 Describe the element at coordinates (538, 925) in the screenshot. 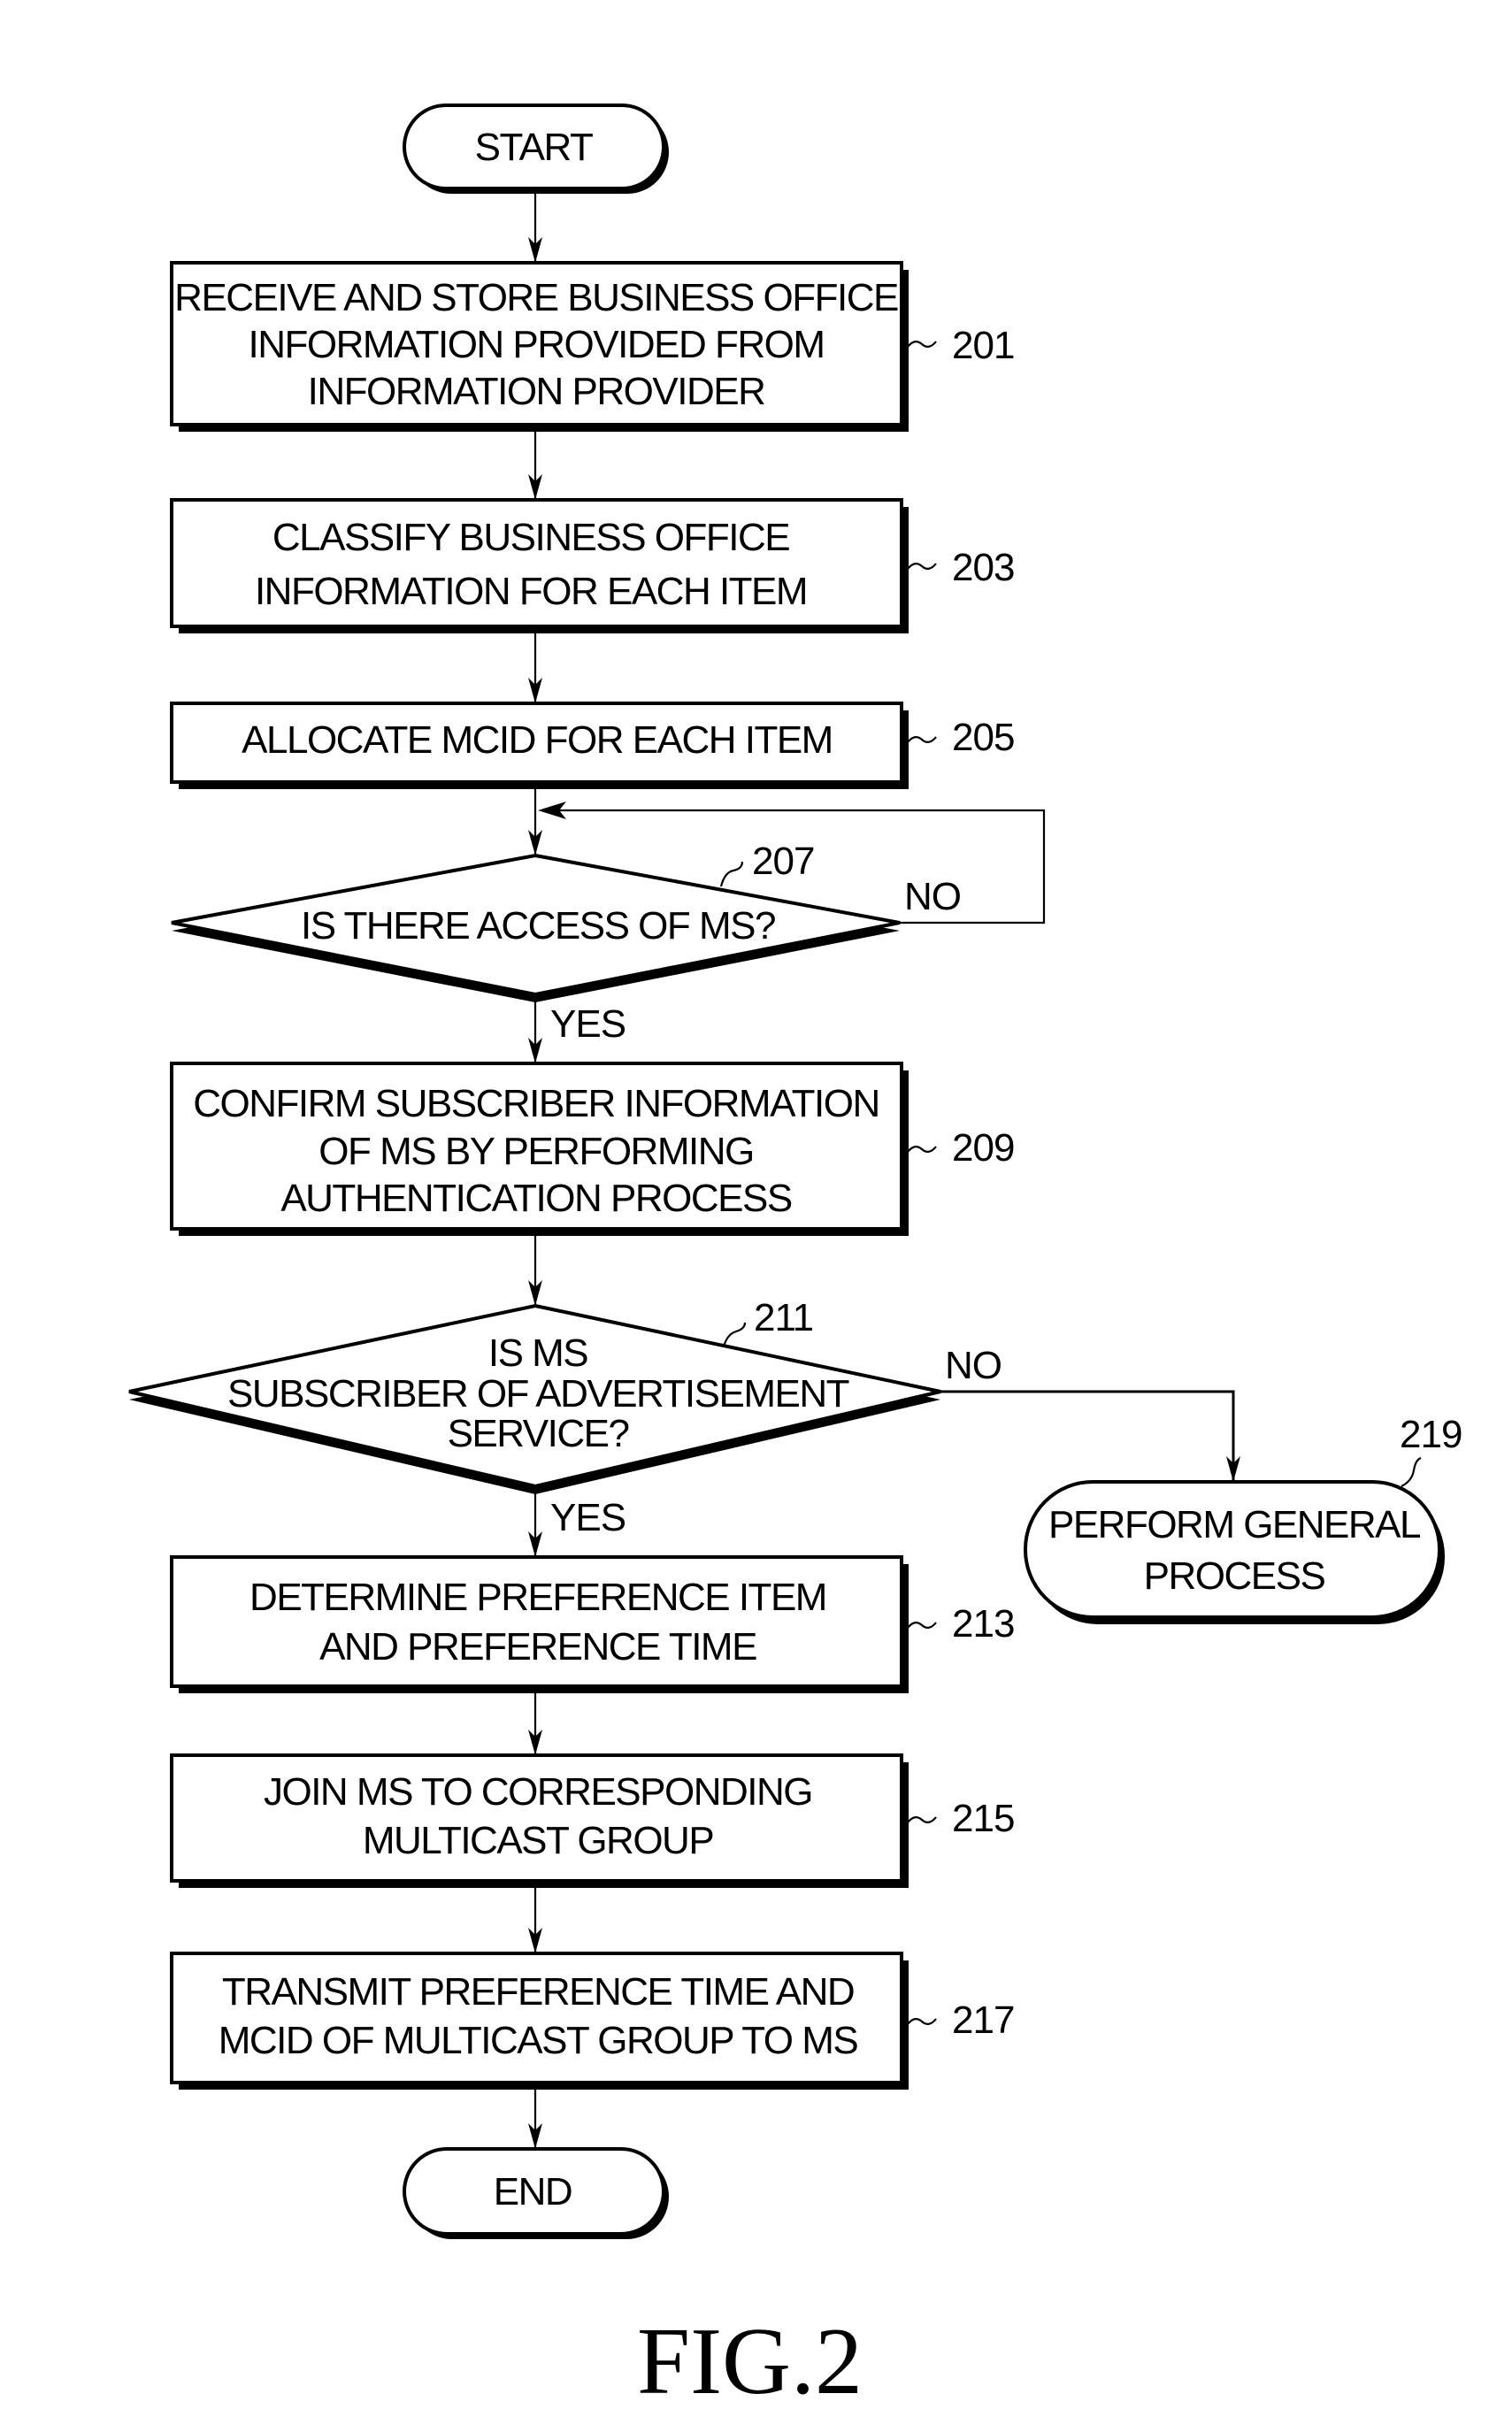

I see `decision-207-question: IS THERE ACCESS OF MS?` at that location.